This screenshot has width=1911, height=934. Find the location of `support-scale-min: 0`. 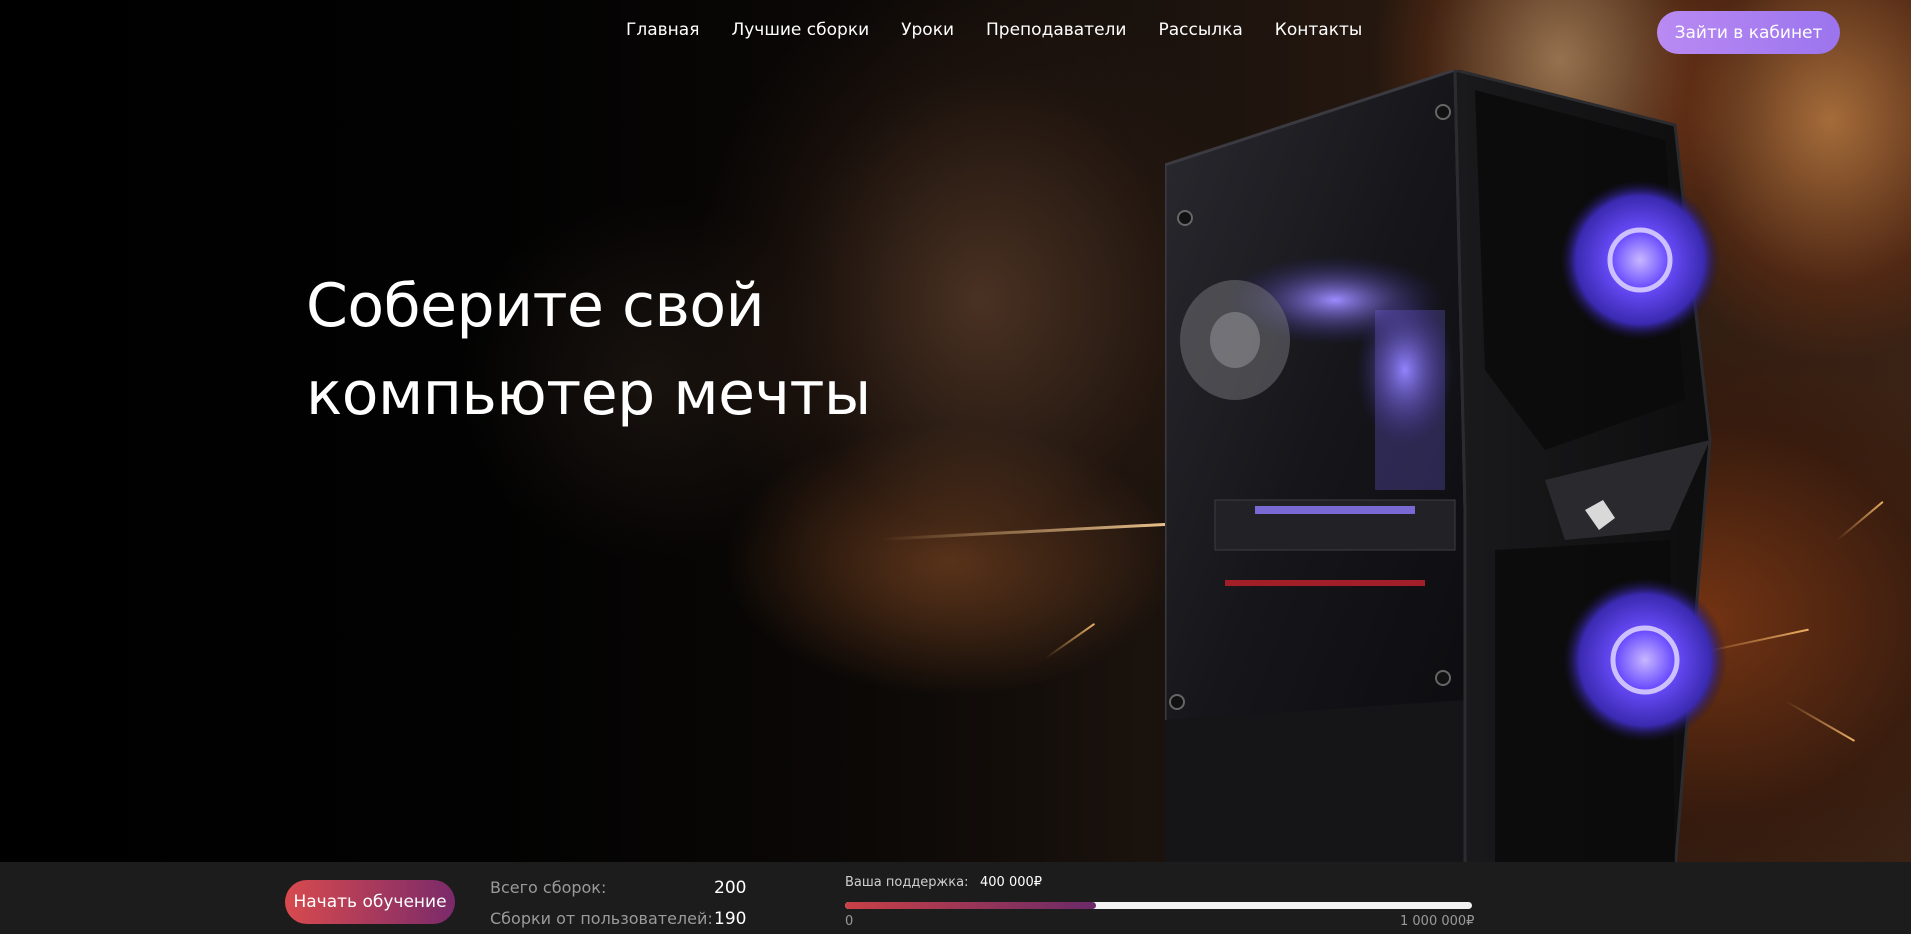

support-scale-min: 0 is located at coordinates (849, 921).